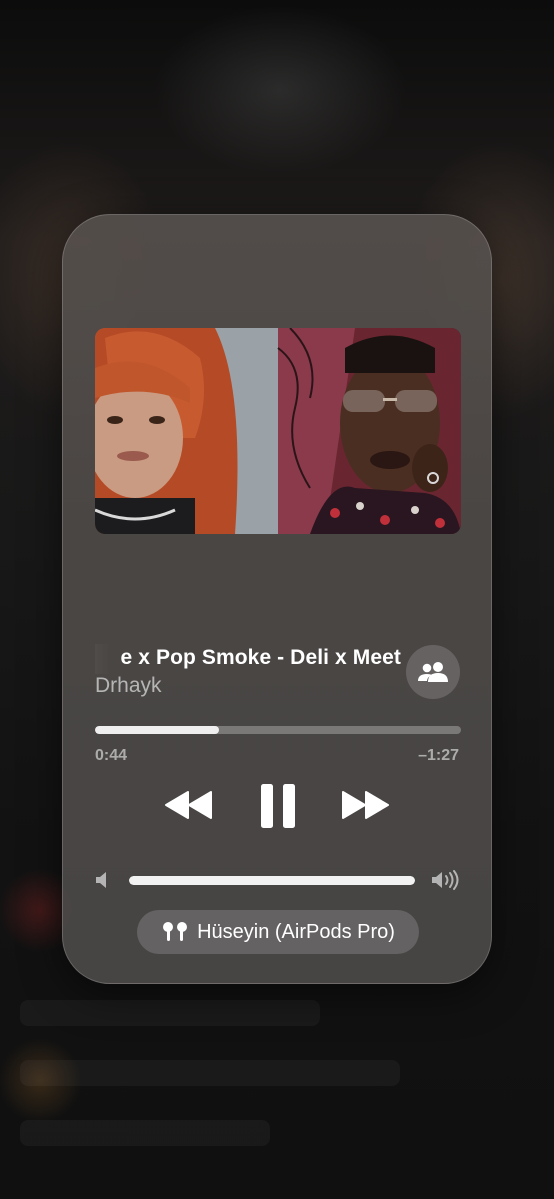  Describe the element at coordinates (296, 931) in the screenshot. I see `output-device-label: Hüseyin (AirPods Pro)` at that location.